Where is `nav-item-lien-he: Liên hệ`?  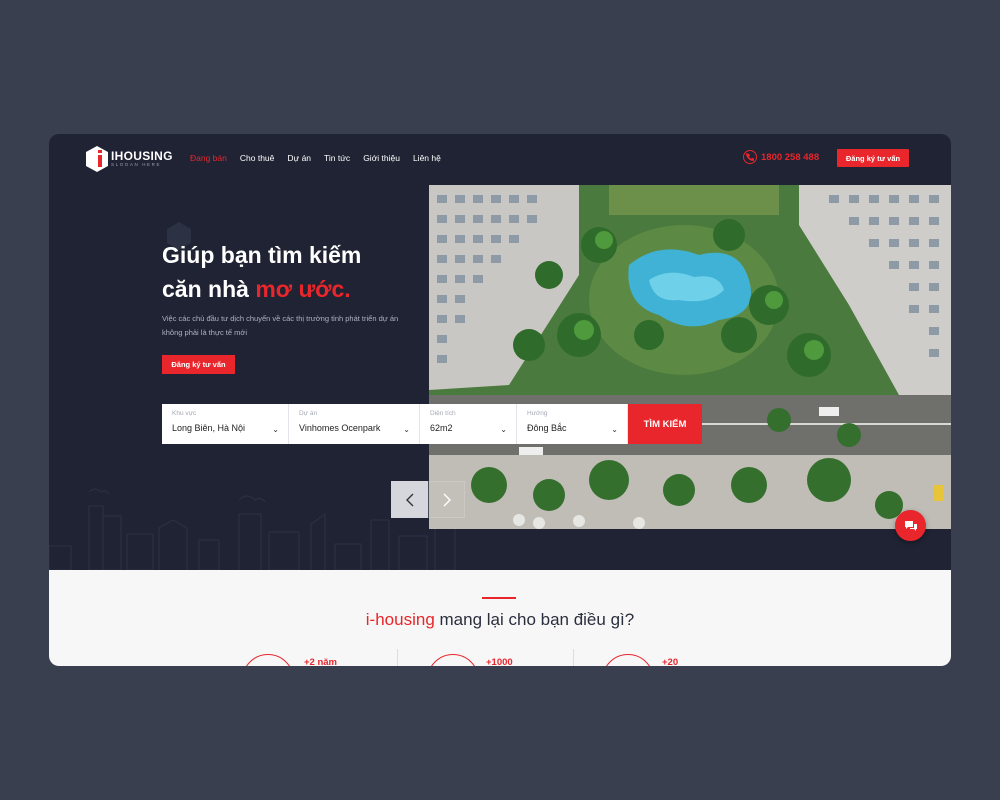 nav-item-lien-he: Liên hệ is located at coordinates (427, 158).